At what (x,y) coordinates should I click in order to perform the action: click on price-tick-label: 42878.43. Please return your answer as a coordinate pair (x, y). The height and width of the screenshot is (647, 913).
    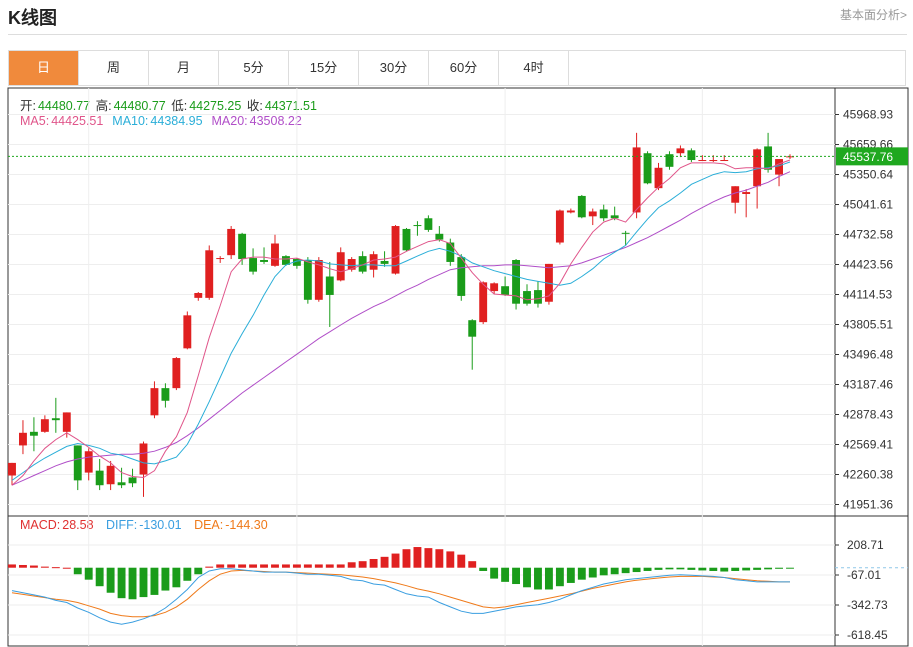
    Looking at the image, I should click on (868, 415).